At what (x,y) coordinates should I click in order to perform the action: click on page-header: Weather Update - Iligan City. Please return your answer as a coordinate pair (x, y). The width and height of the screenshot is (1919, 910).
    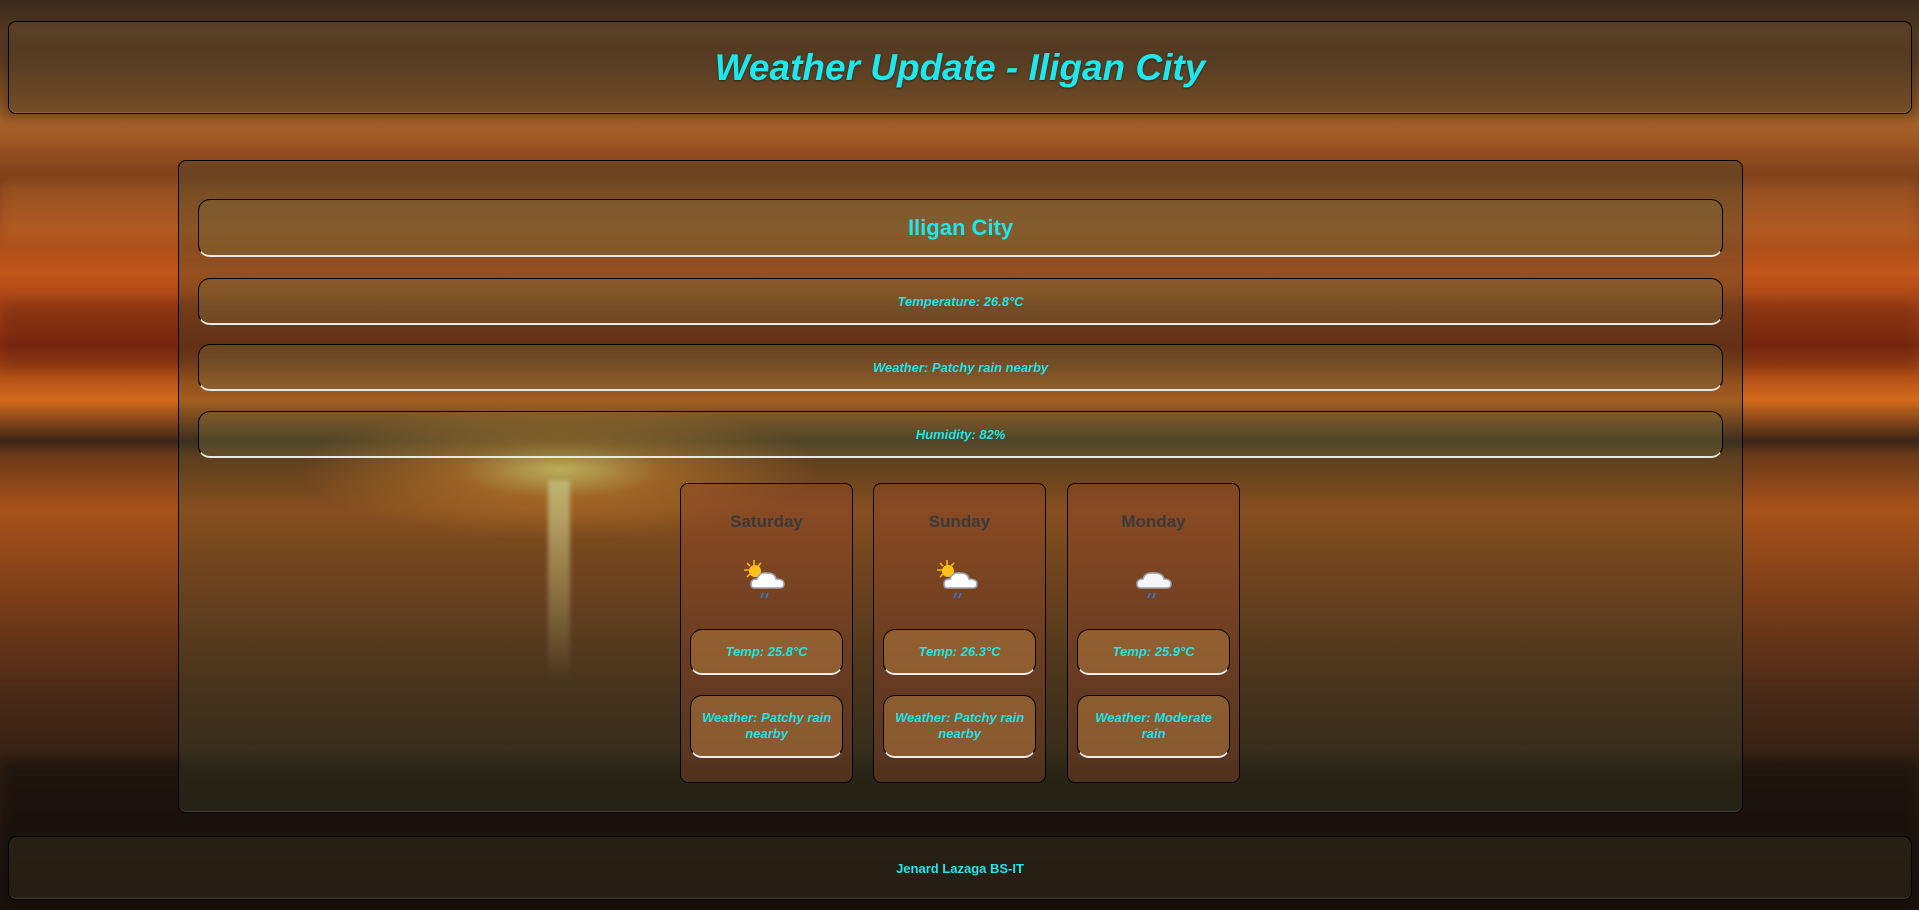
    Looking at the image, I should click on (960, 67).